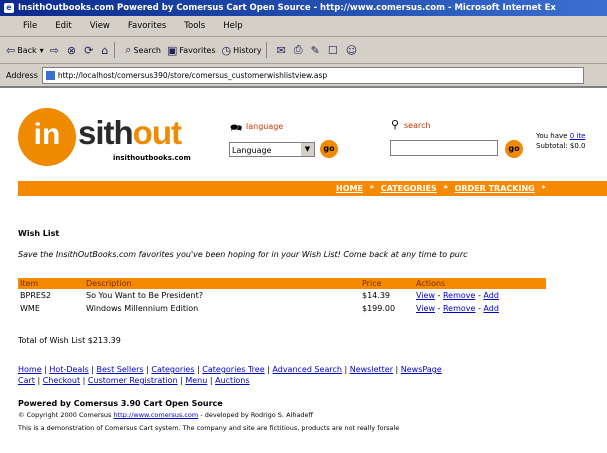 The image size is (607, 453). I want to click on nav-categories: CATEGORIES, so click(409, 188).